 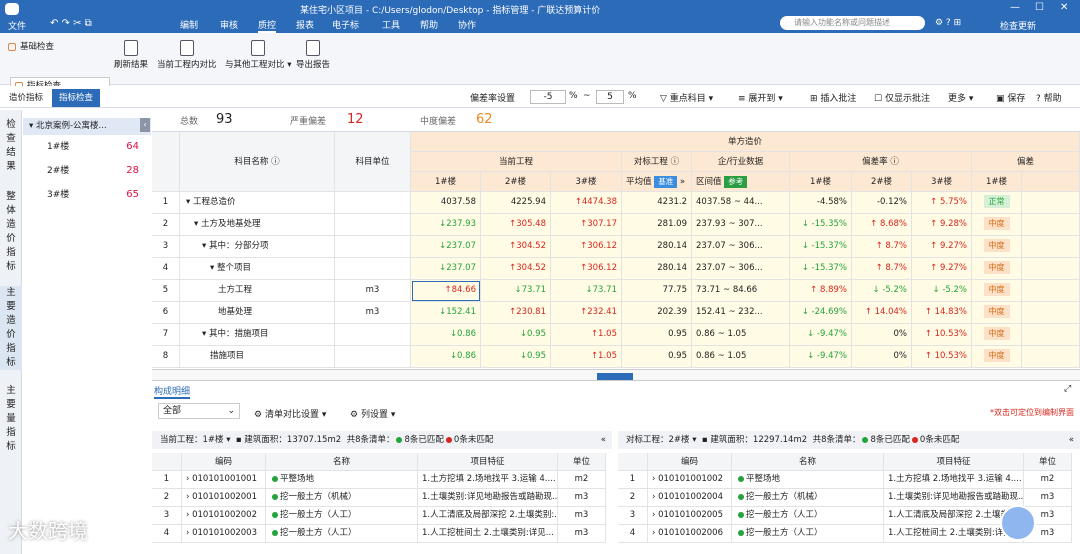 I want to click on list-compare-setting-button: ⚙ 清单对比设置 ▾, so click(x=290, y=413).